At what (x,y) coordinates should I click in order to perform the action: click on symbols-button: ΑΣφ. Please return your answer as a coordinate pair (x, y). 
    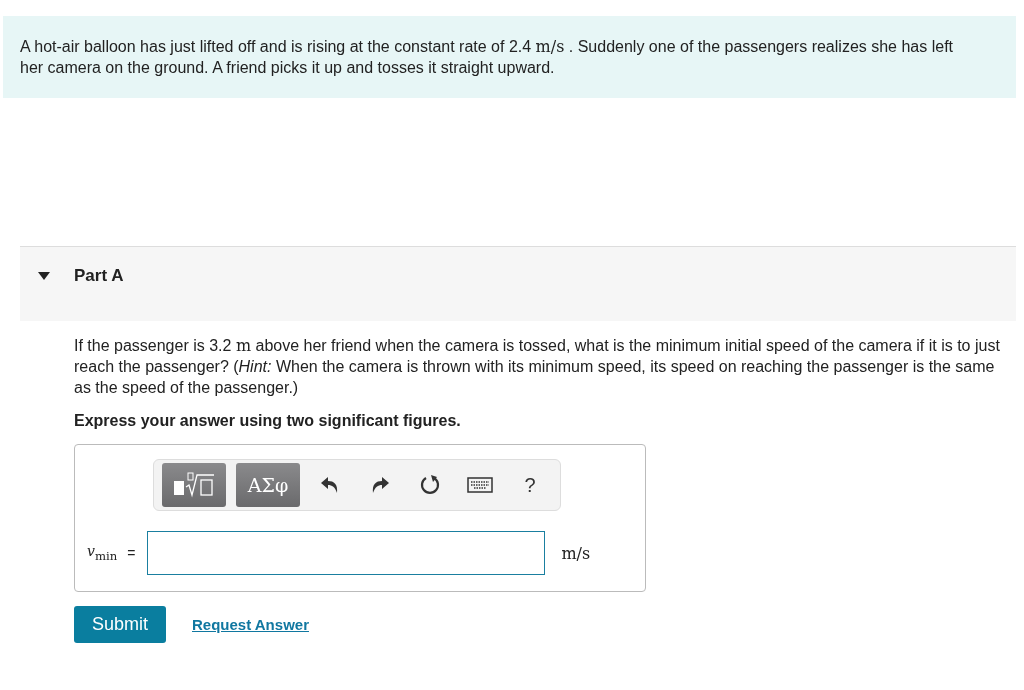
    Looking at the image, I should click on (268, 485).